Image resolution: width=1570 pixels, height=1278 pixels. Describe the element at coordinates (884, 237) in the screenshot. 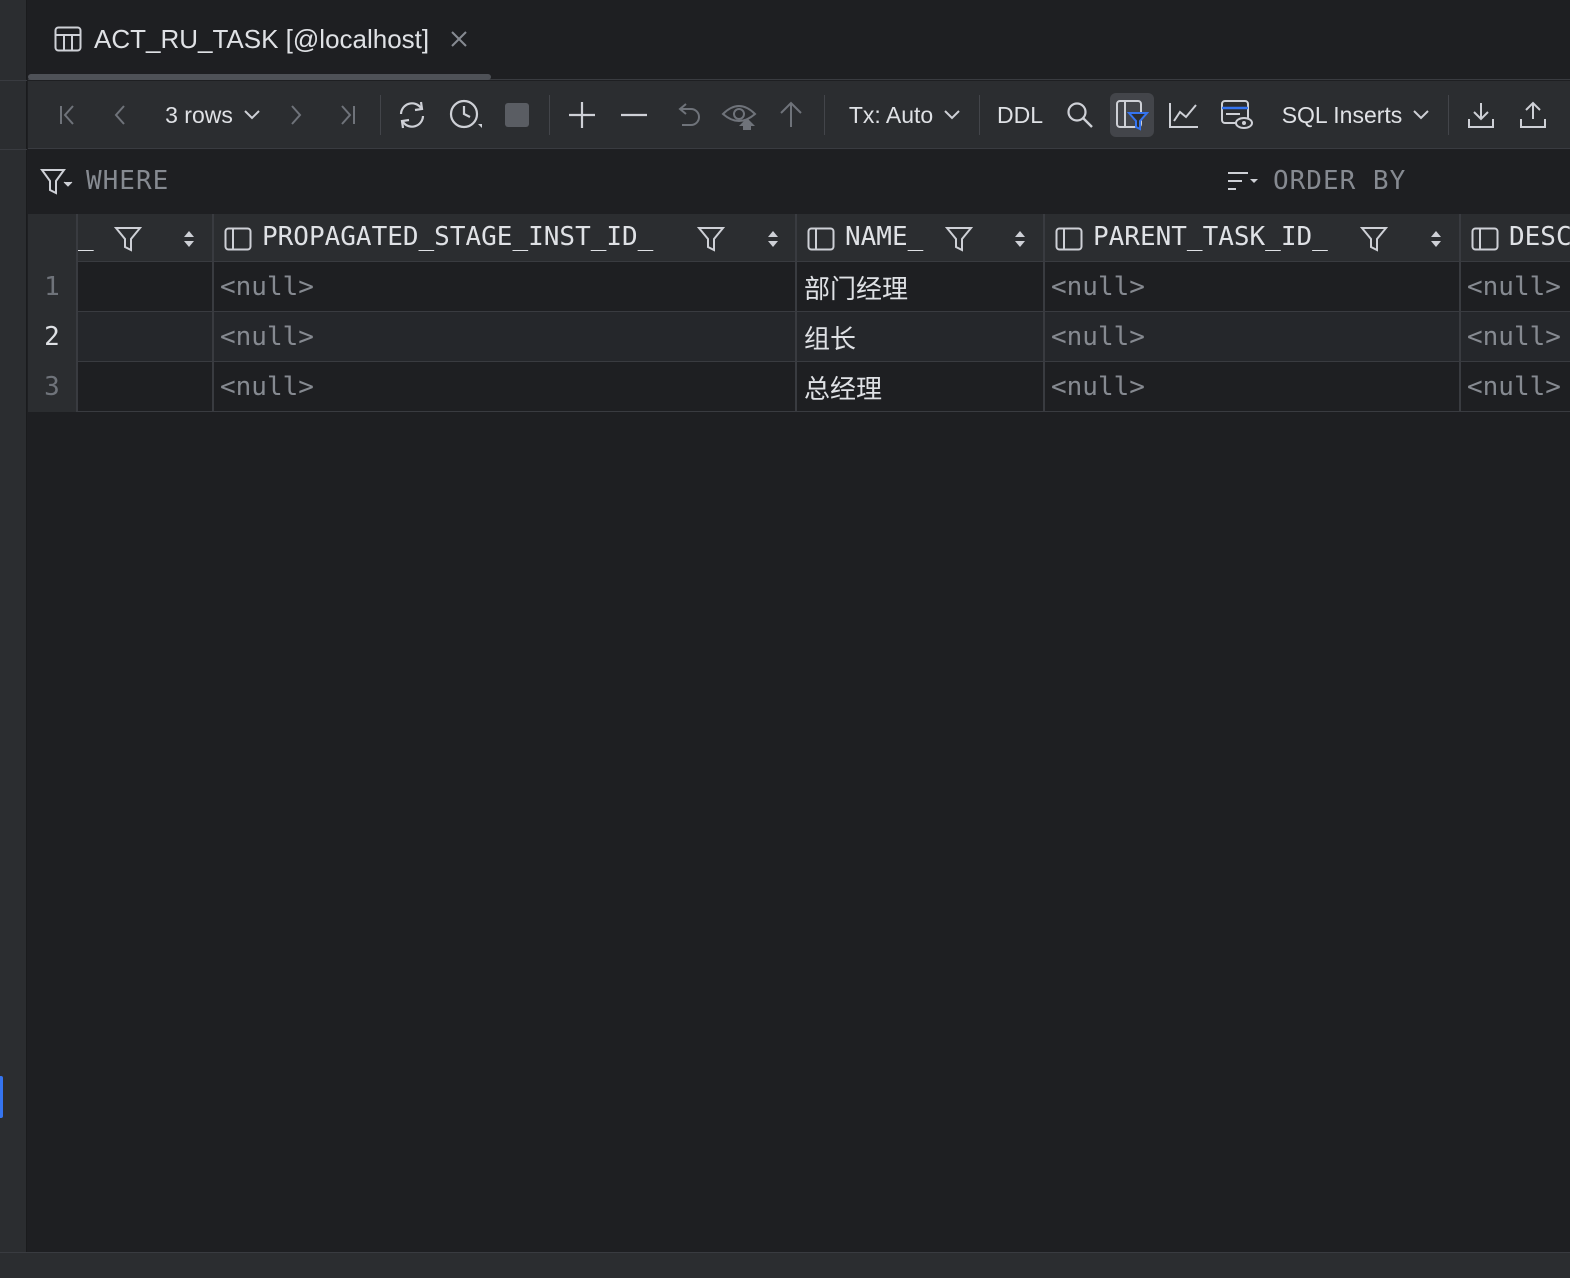

I see `column-label: NAME_` at that location.